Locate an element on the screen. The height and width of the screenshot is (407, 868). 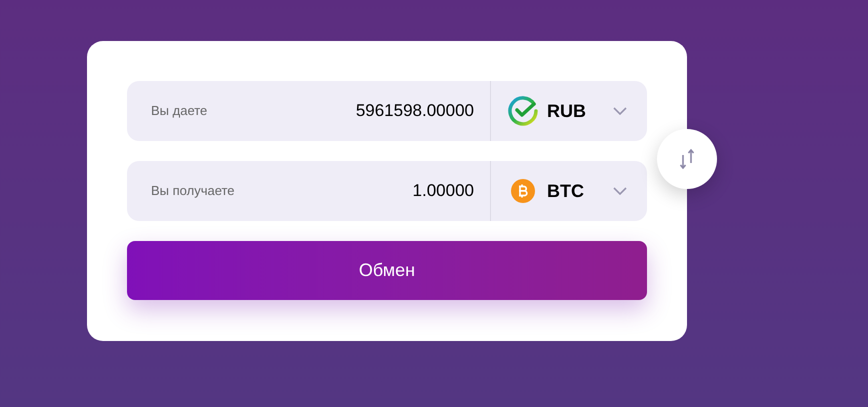
amount-field: Вы даете 5961598.00000 RUB is located at coordinates (387, 111).